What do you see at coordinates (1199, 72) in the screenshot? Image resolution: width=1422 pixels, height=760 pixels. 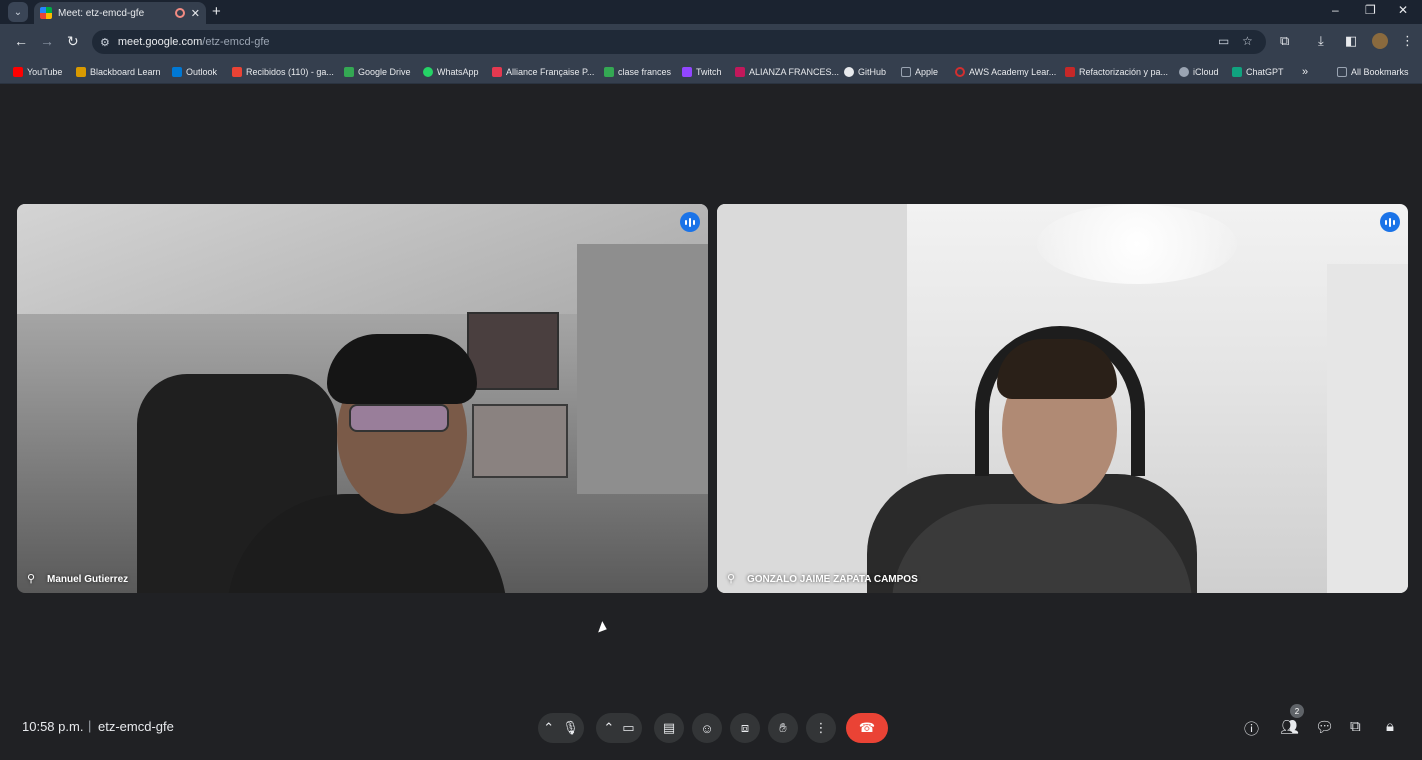 I see `bookmark-icloud: iCloud` at bounding box center [1199, 72].